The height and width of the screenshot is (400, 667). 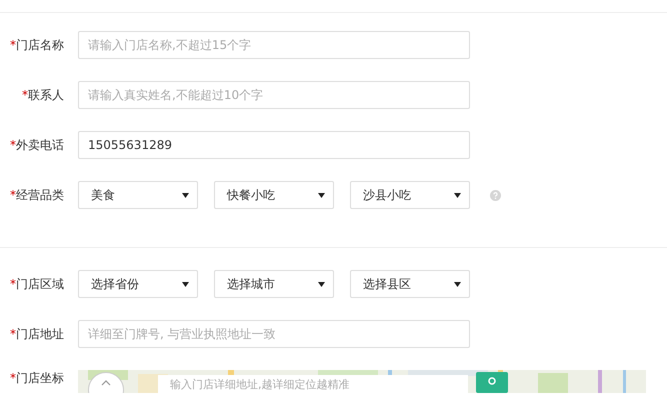 I want to click on input-field: 请输入门店名称,不超过15个字, so click(x=274, y=45).